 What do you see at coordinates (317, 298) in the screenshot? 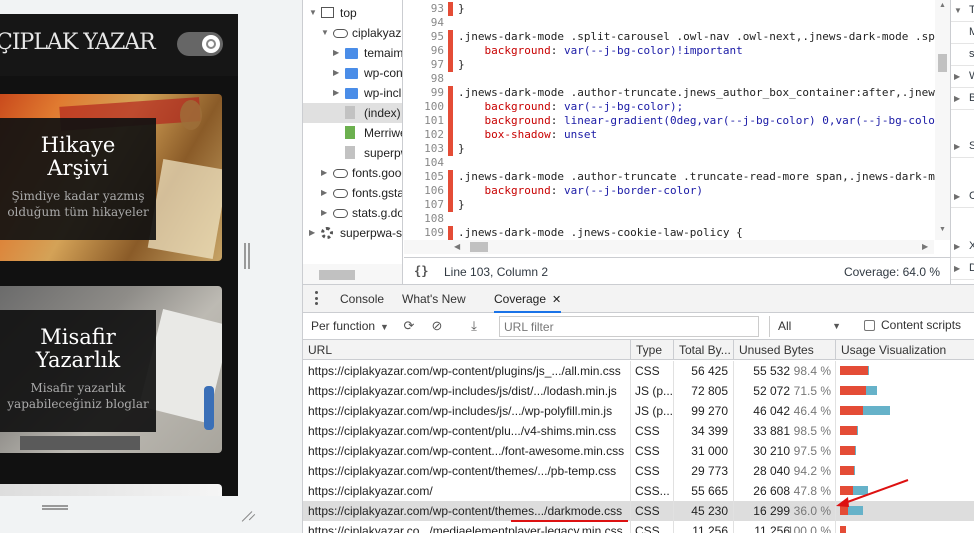
I see `more-tools-icon` at bounding box center [317, 298].